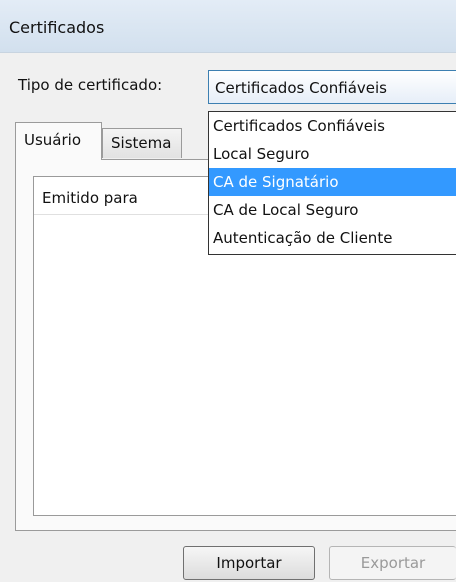 The width and height of the screenshot is (456, 582). I want to click on option-certificados-confiaveis: Certificados Confiáveis, so click(332, 126).